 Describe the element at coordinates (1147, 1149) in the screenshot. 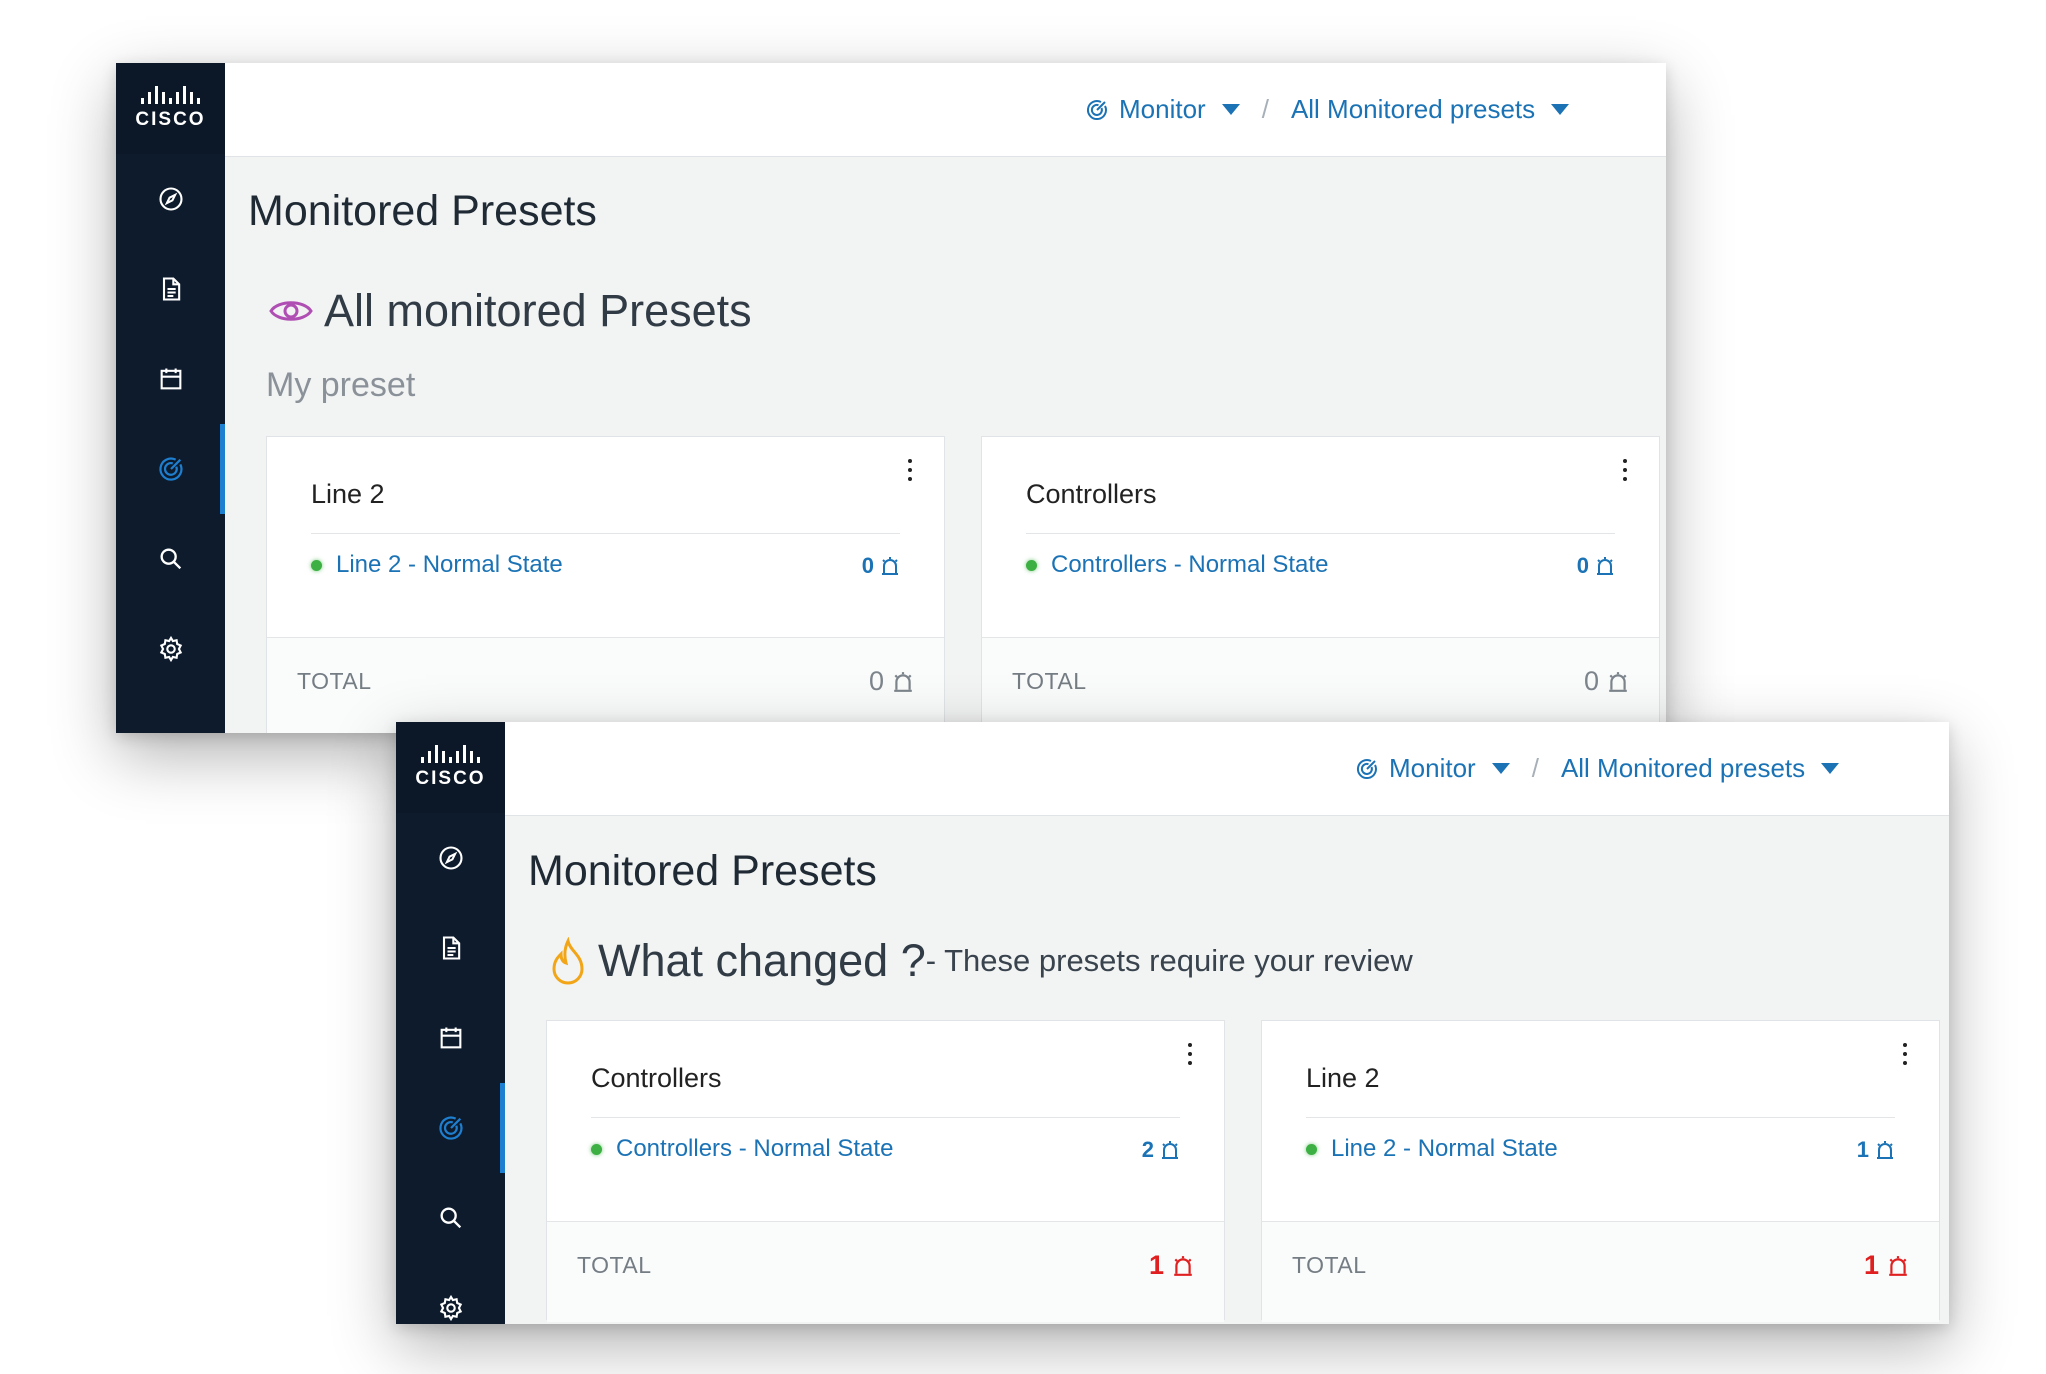

I see `count-value: 2` at that location.